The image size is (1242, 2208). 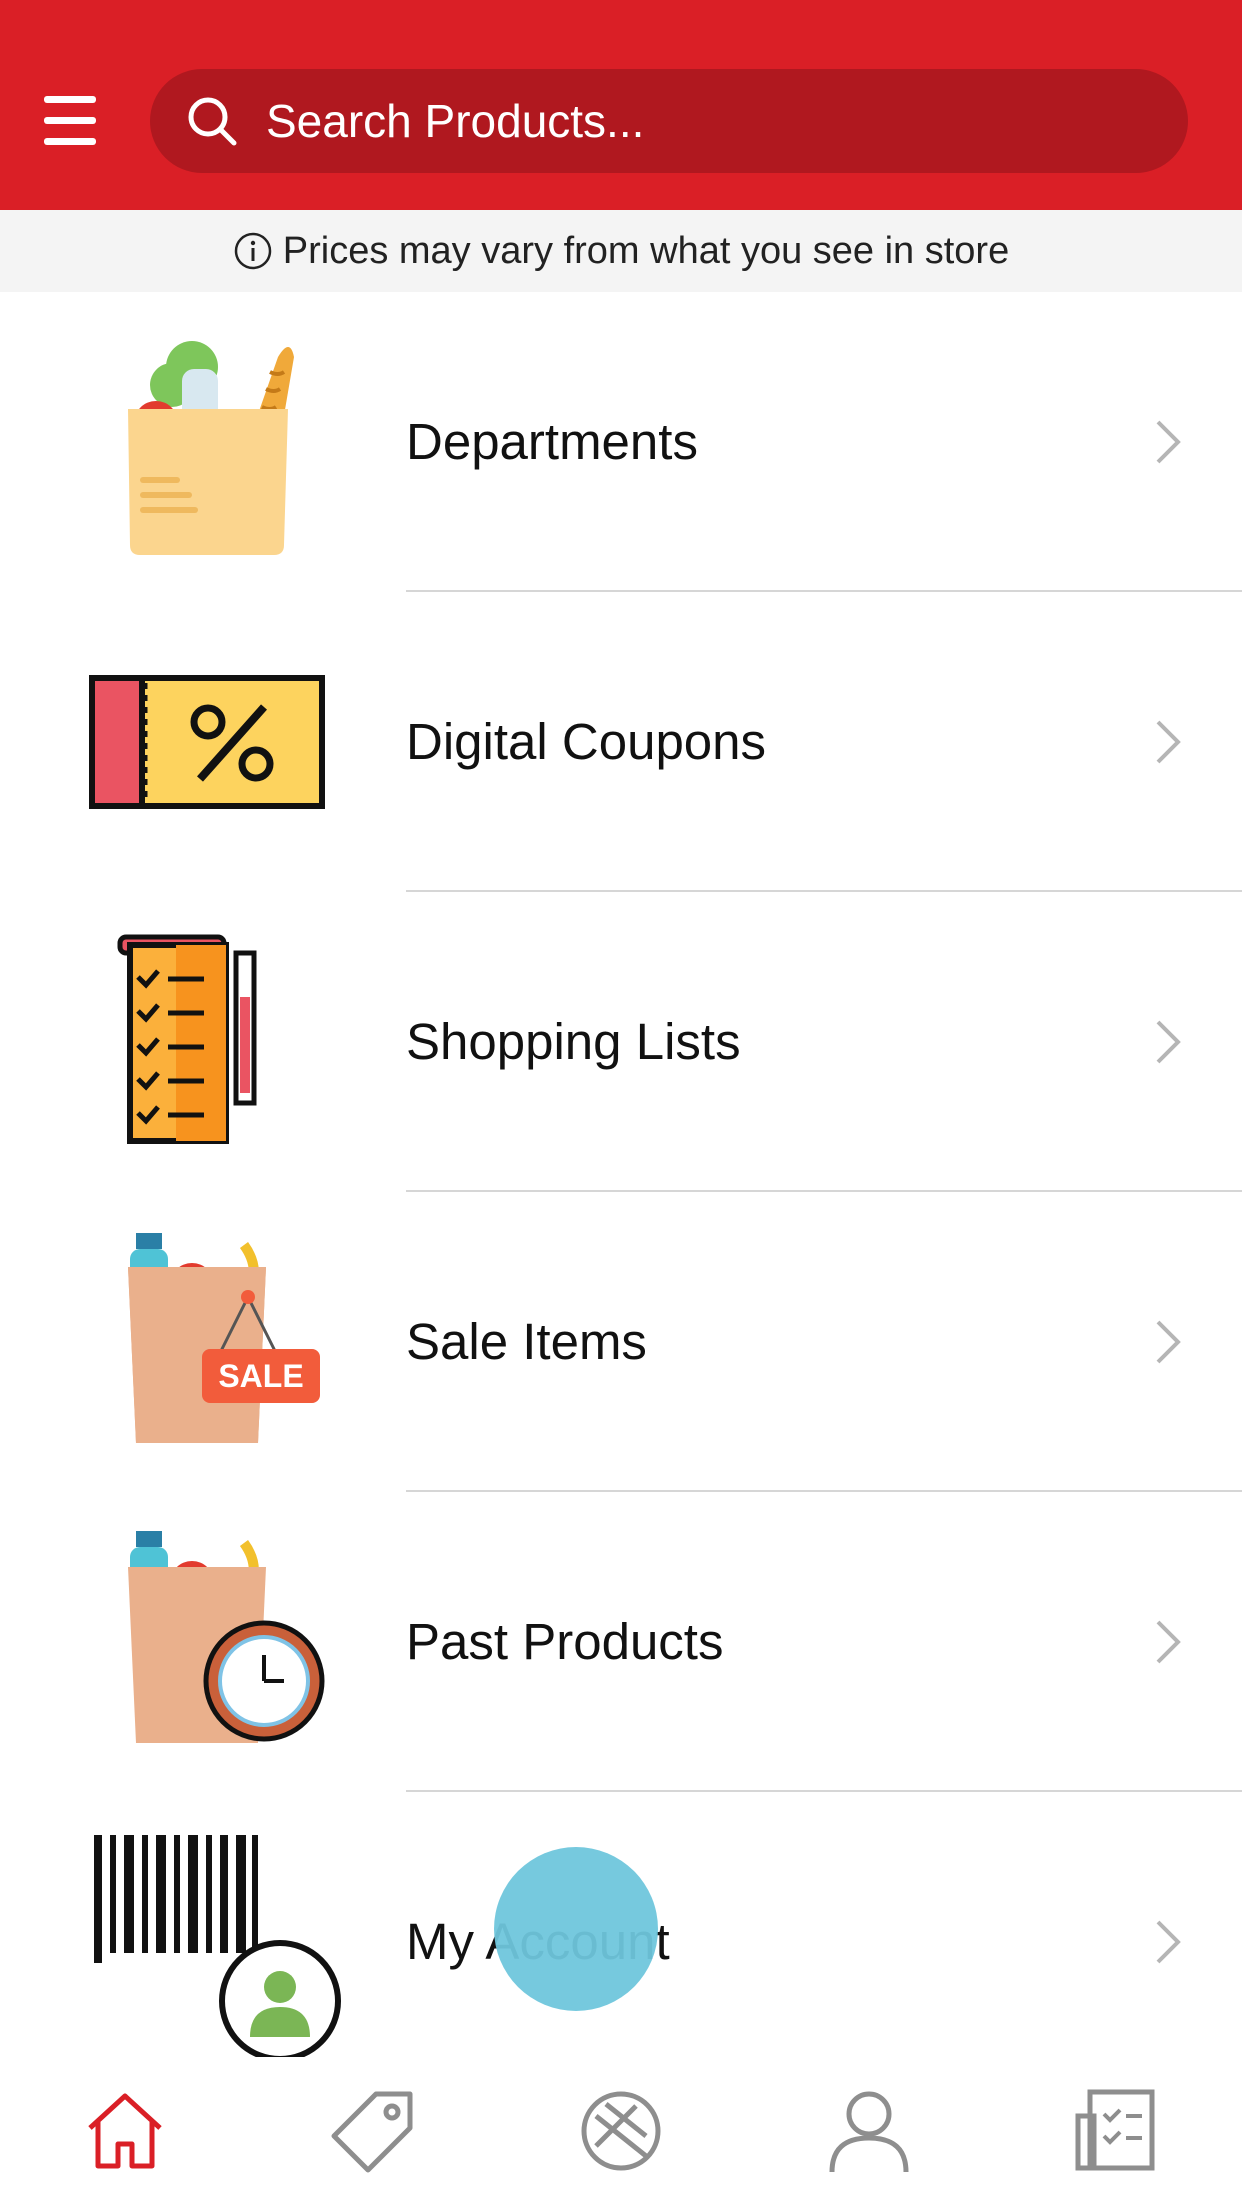 I want to click on scan-icon, so click(x=621, y=2131).